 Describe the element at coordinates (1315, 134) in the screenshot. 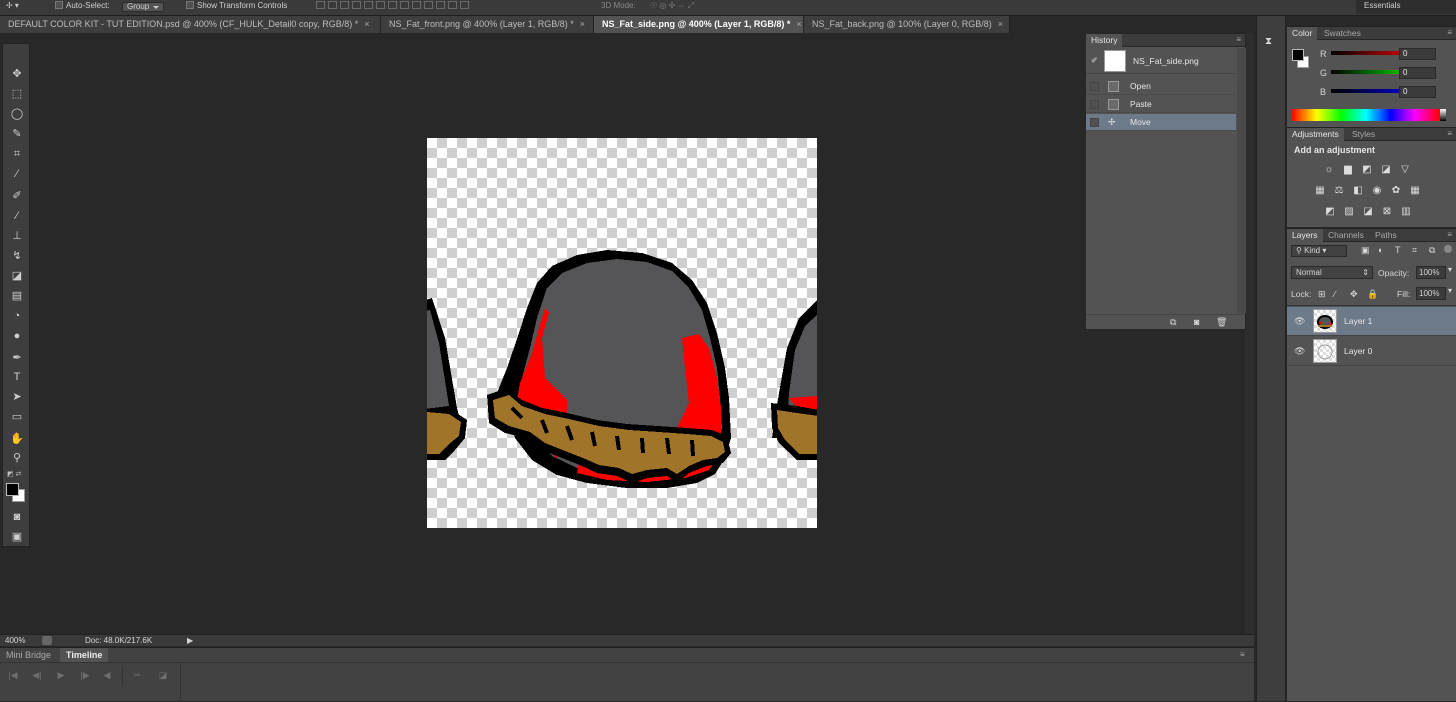

I see `tab-adjustments: Adjustments` at that location.